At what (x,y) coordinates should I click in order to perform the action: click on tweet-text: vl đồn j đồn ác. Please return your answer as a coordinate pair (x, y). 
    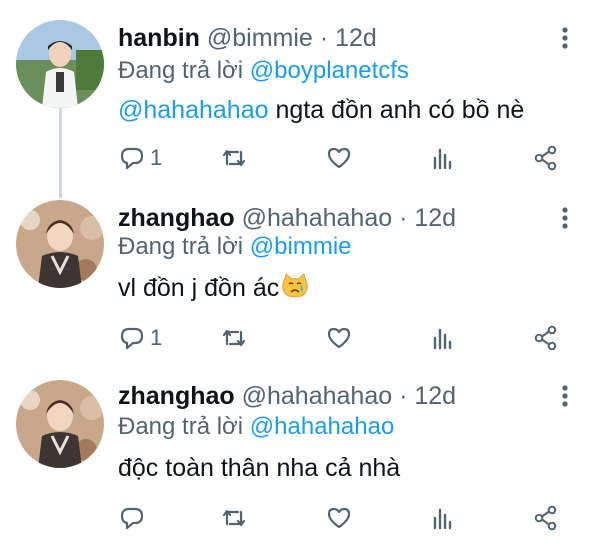
    Looking at the image, I should click on (213, 290).